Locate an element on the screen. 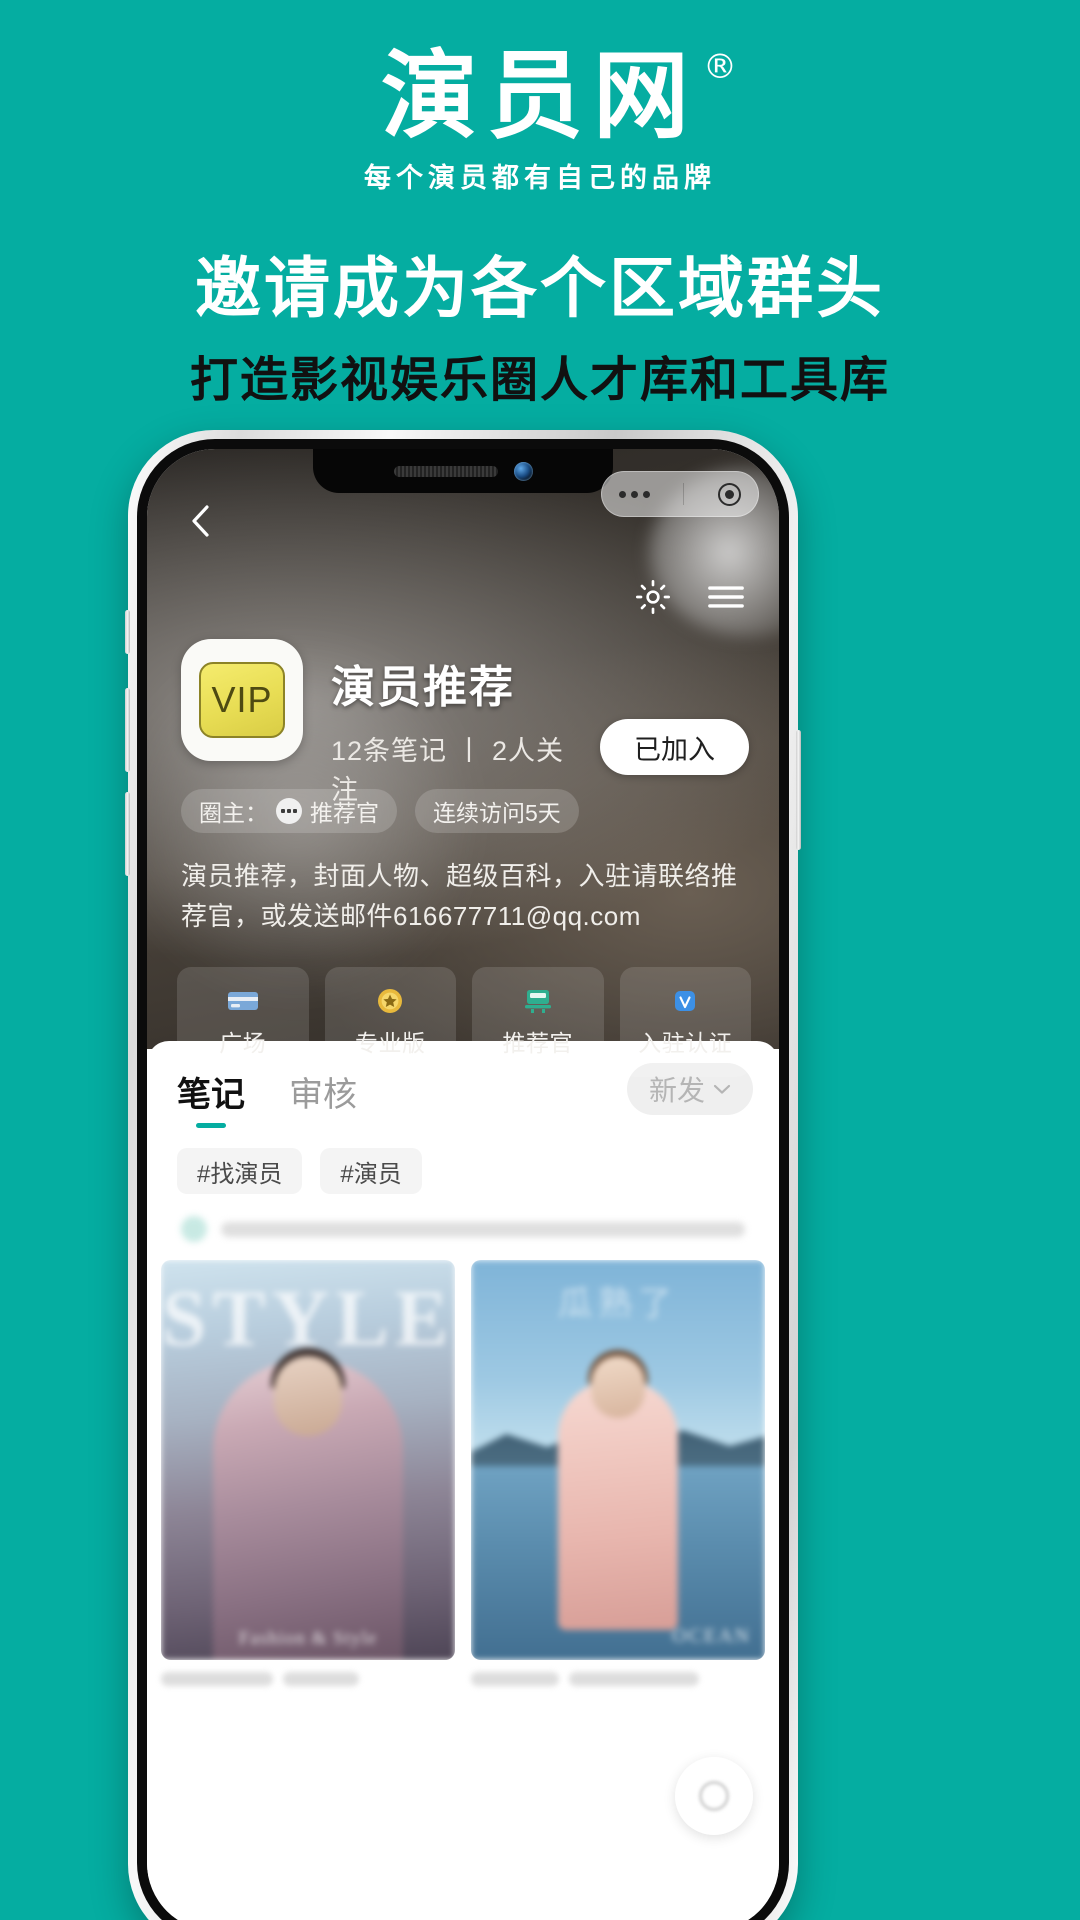  front-camera-icon is located at coordinates (523, 471).